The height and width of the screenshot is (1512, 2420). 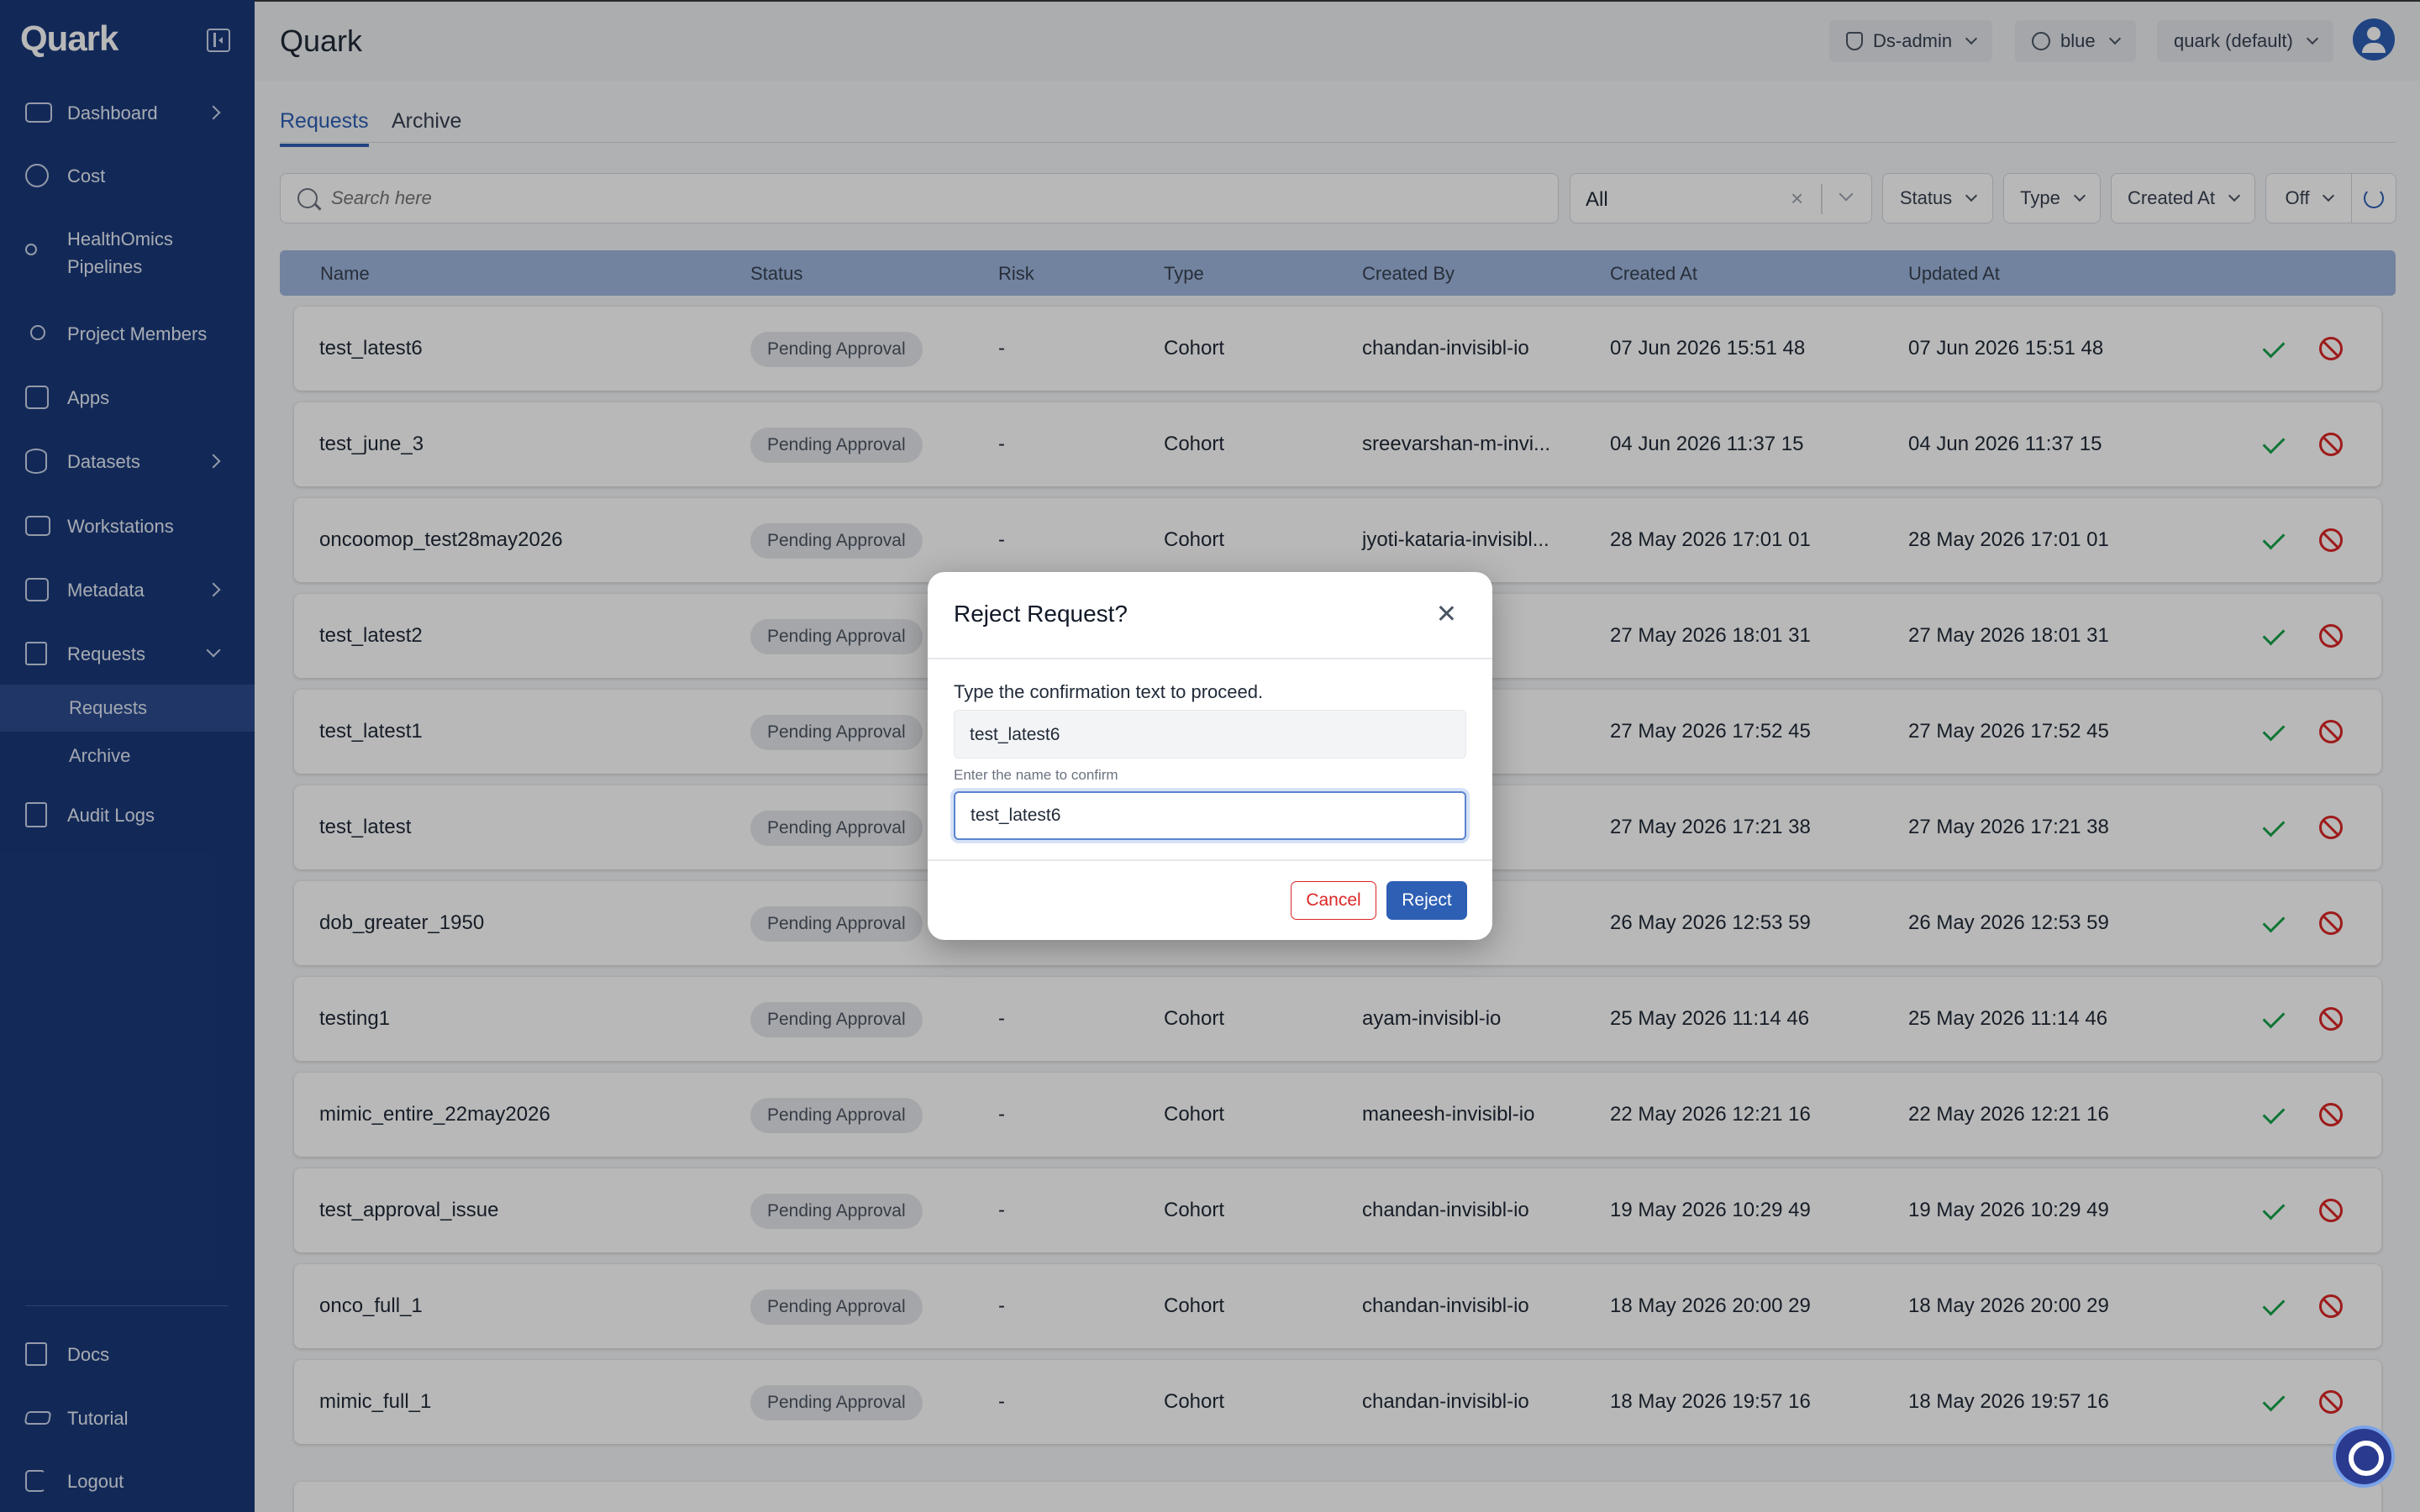 What do you see at coordinates (2364, 1456) in the screenshot?
I see `chat-assistant-icon` at bounding box center [2364, 1456].